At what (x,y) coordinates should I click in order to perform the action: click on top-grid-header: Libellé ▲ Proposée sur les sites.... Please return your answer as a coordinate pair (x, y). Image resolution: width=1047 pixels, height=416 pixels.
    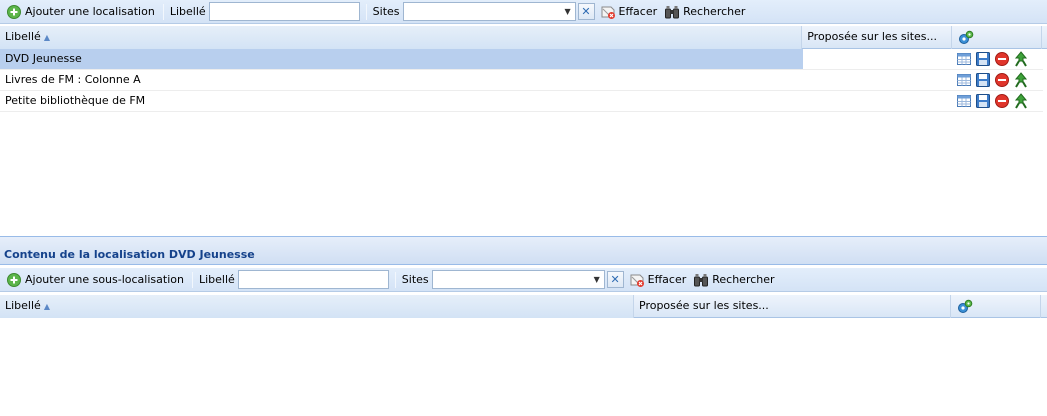
    Looking at the image, I should click on (523, 37).